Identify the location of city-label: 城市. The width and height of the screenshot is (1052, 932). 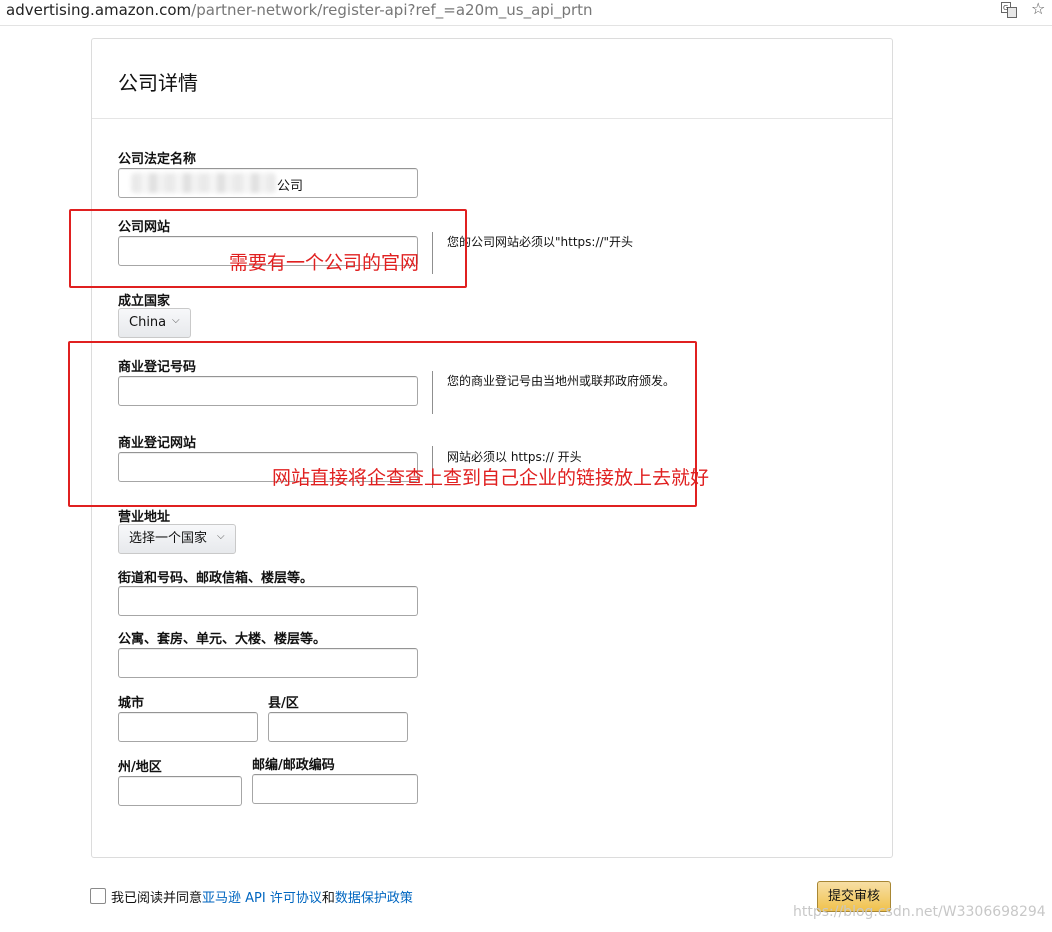
(131, 703).